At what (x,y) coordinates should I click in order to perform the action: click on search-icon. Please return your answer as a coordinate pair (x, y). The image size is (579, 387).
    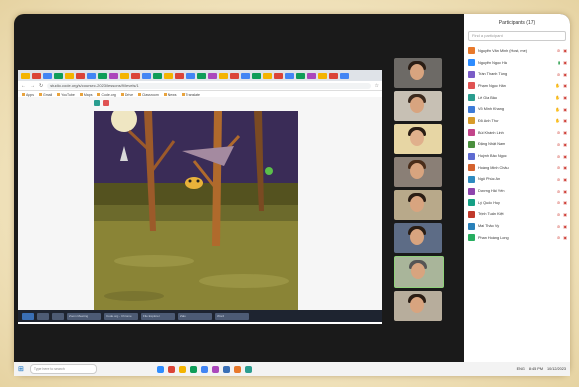
    Looking at the image, I should click on (43, 316).